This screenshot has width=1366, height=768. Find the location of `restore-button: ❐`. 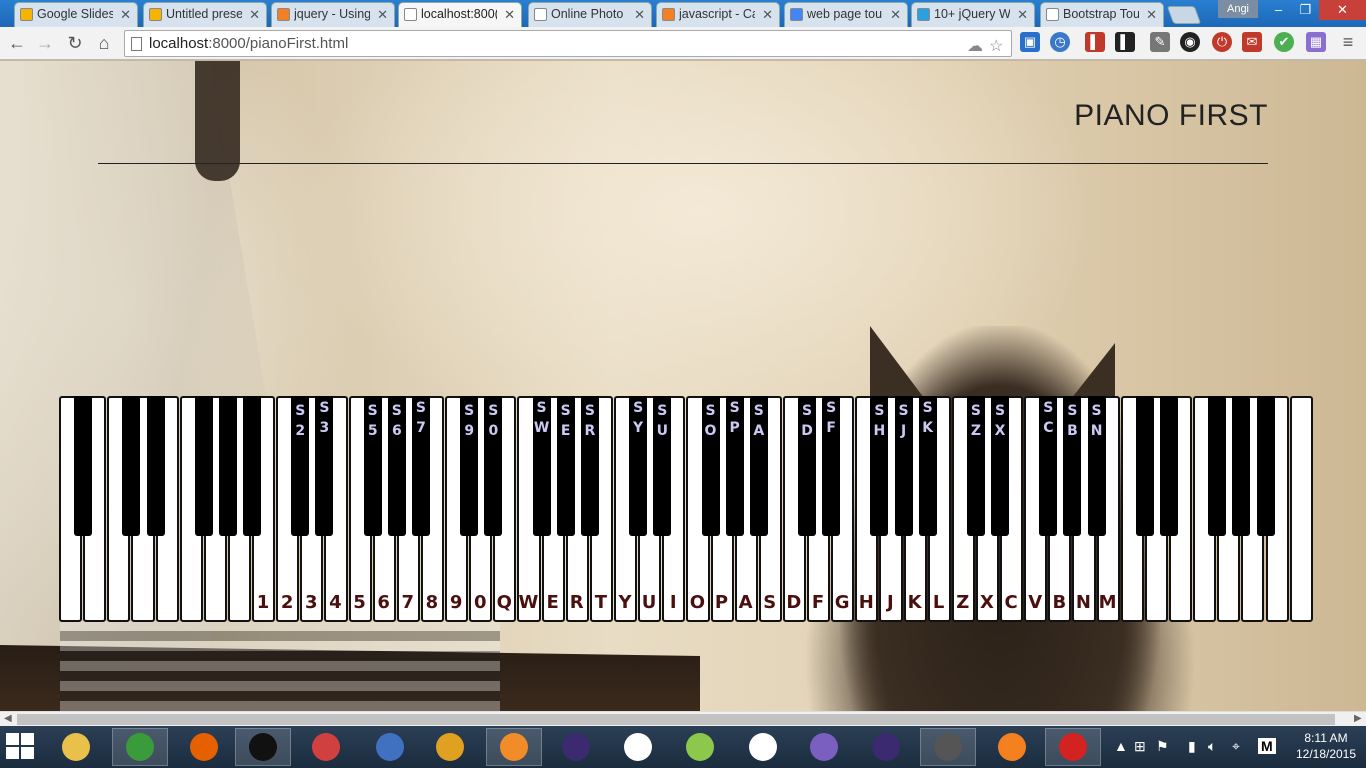

restore-button: ❐ is located at coordinates (1305, 10).